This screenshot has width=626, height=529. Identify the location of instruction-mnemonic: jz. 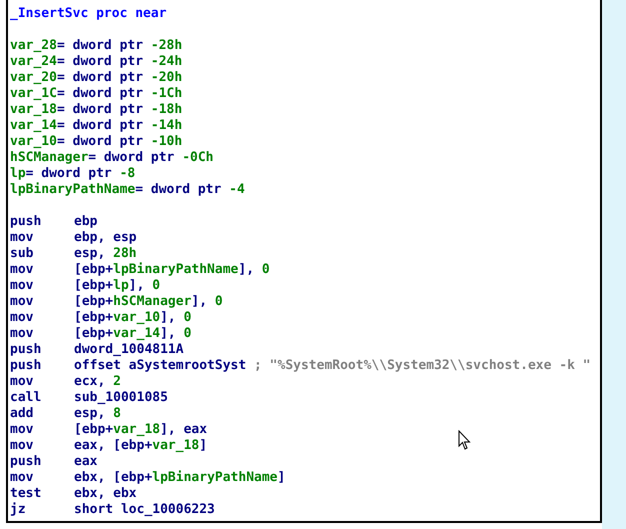
(18, 510).